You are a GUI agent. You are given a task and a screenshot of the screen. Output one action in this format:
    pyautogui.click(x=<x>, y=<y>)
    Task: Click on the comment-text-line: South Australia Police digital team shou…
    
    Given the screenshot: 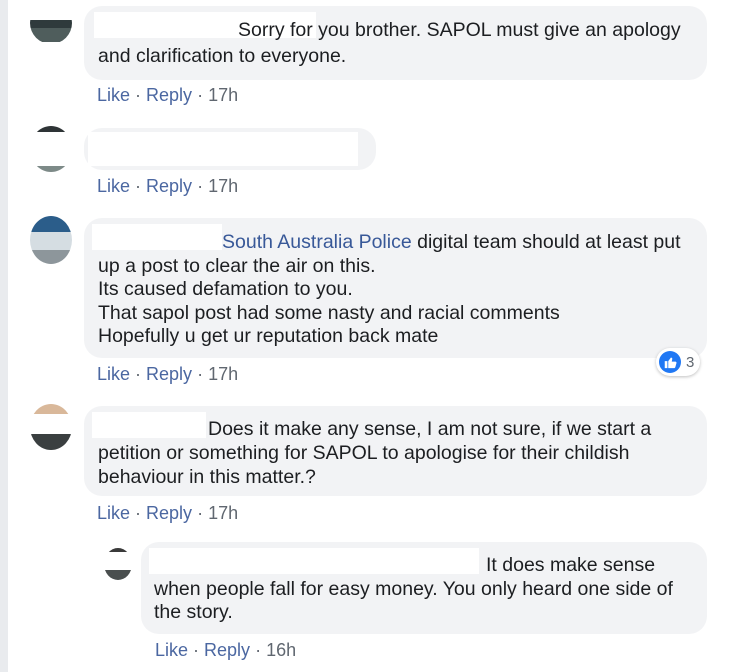 What is the action you would take?
    pyautogui.click(x=451, y=242)
    